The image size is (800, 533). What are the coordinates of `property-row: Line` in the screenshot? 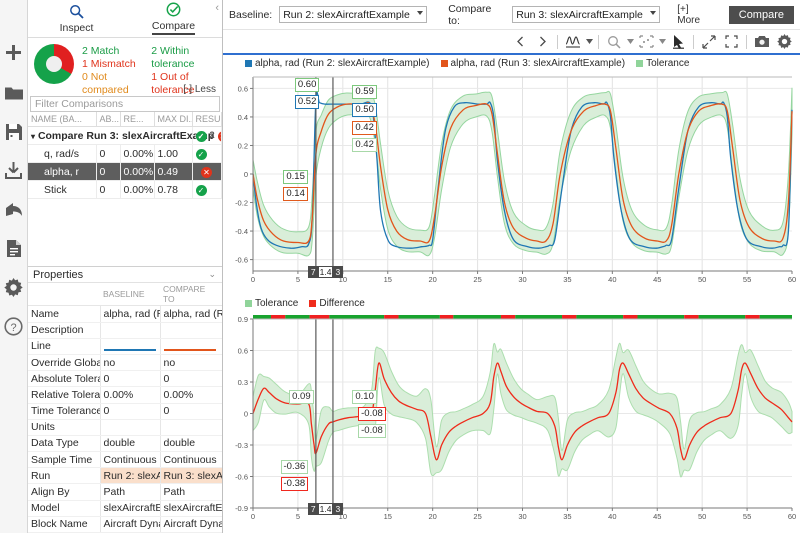 It's located at (125, 346).